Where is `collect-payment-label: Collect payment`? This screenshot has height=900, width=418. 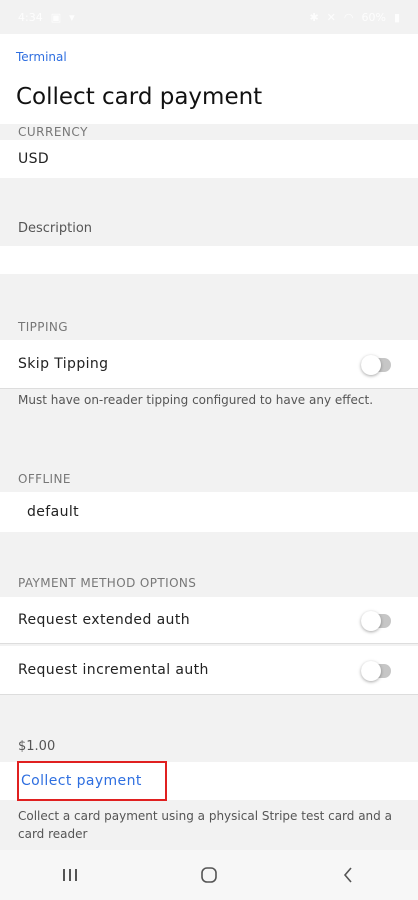
collect-payment-label: Collect payment is located at coordinates (81, 781).